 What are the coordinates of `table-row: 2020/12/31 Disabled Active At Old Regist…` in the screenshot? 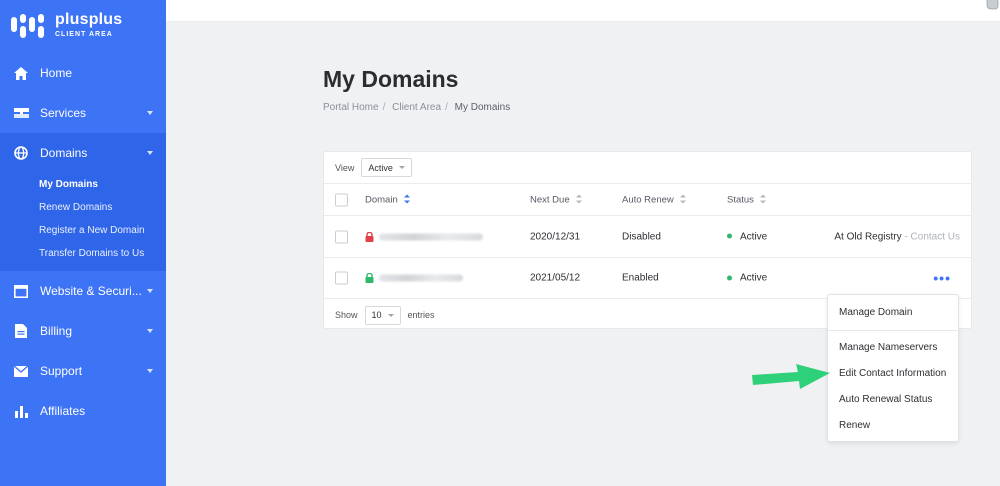 It's located at (647, 237).